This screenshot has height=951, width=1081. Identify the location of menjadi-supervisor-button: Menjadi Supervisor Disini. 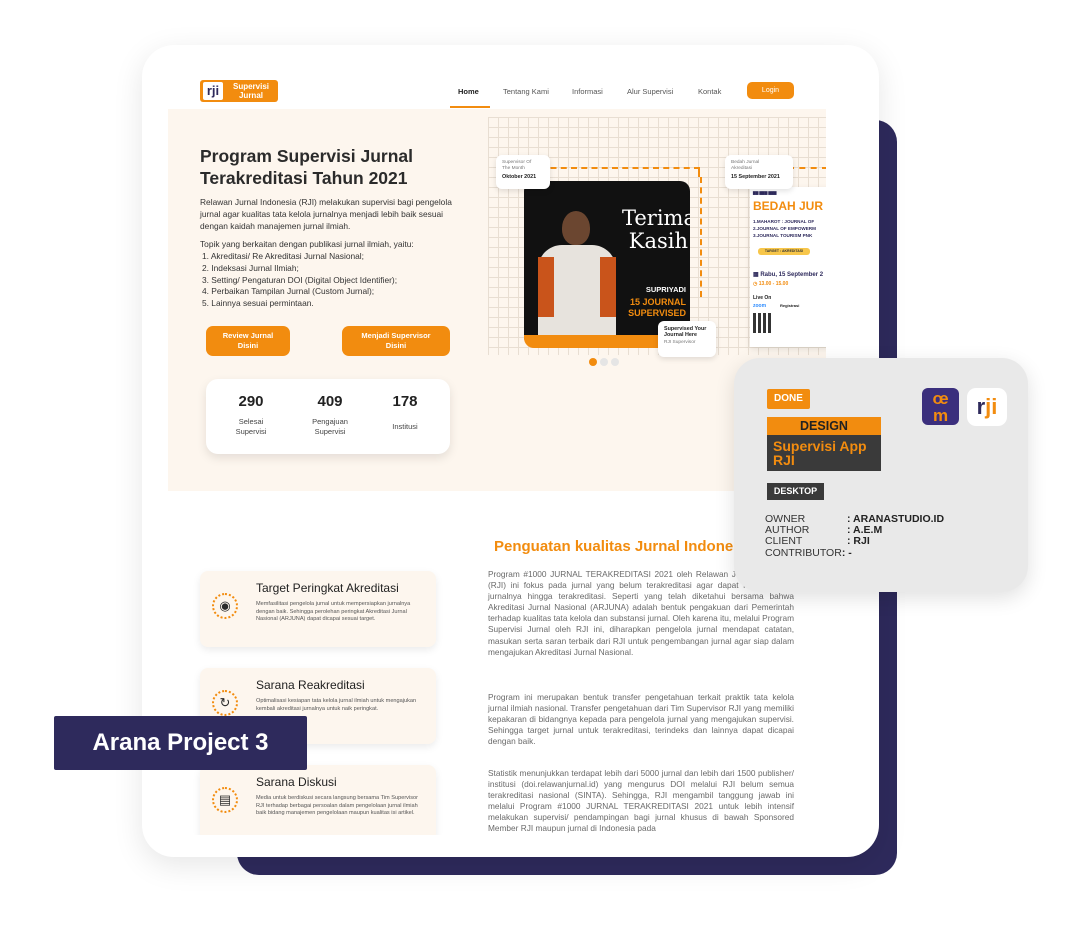
(396, 341).